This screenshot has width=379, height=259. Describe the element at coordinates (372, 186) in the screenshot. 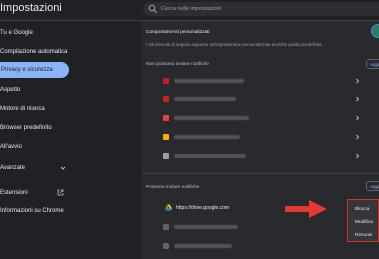

I see `add-allowed-site-button: Aggiungi` at that location.